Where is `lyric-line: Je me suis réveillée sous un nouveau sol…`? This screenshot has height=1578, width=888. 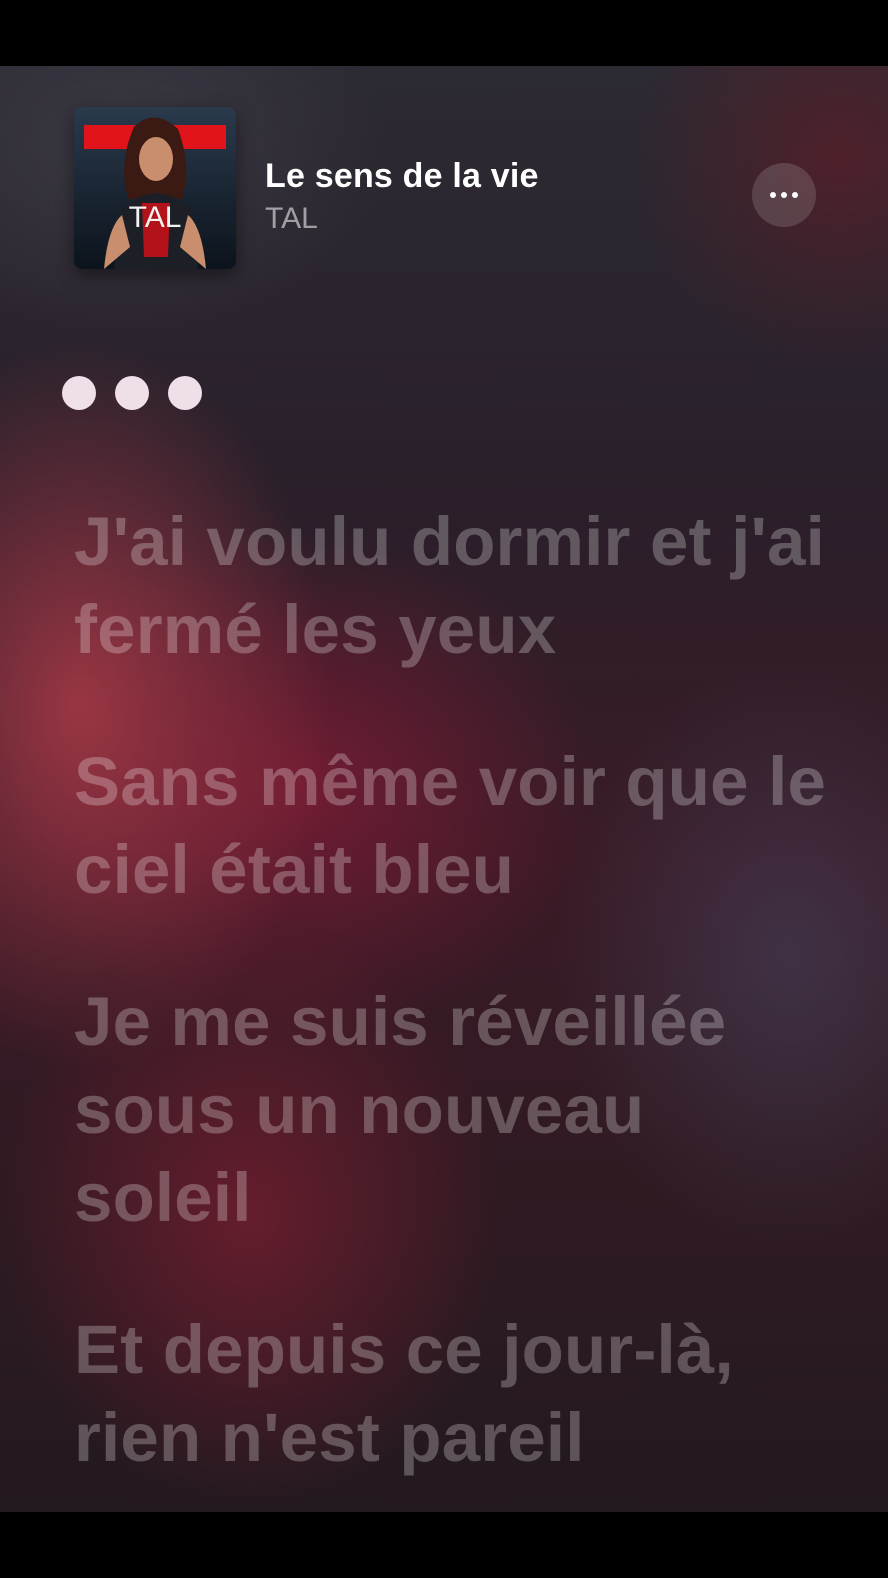 lyric-line: Je me suis réveillée sous un nouveau sol… is located at coordinates (454, 1110).